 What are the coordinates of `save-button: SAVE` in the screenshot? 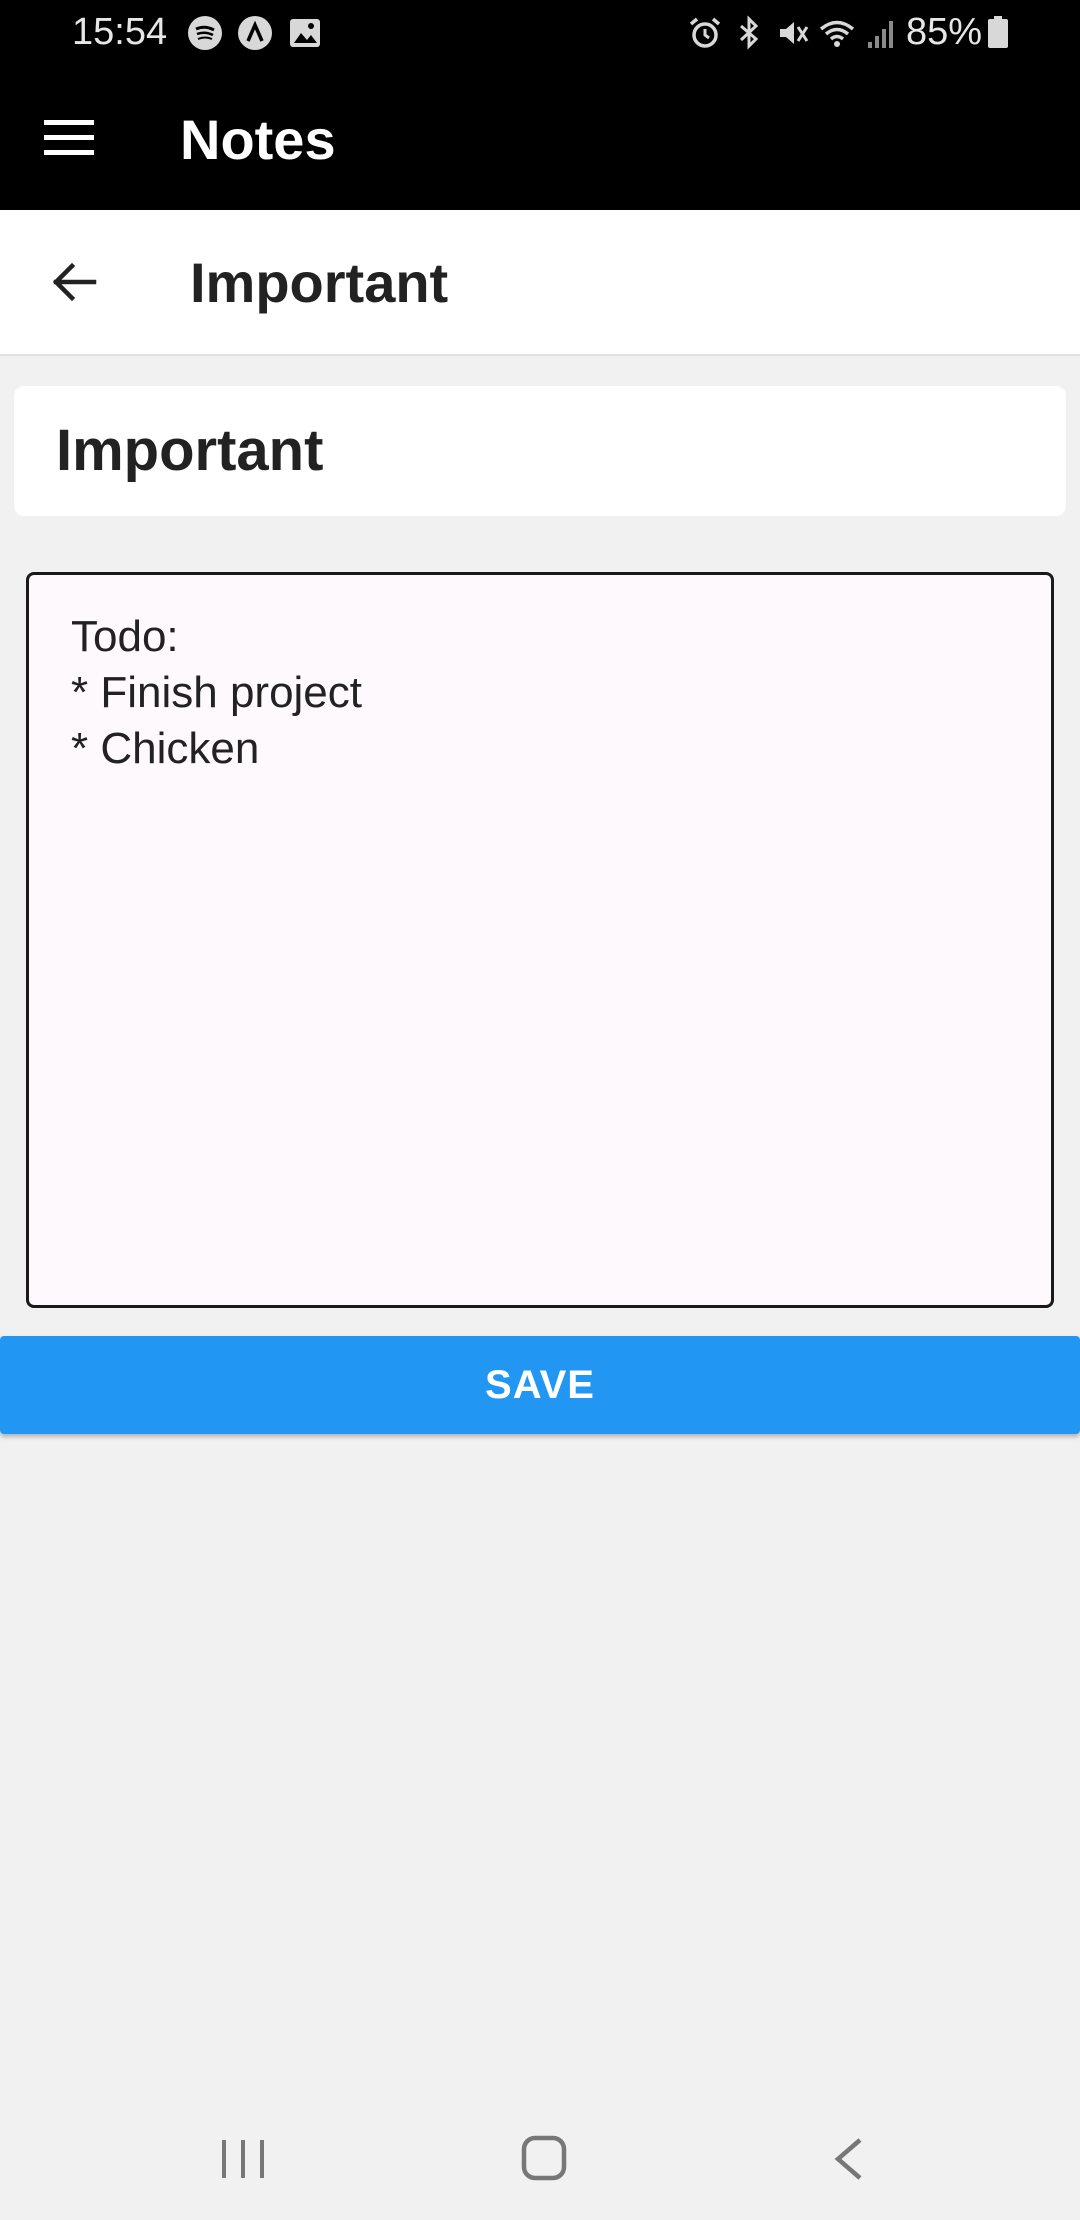 It's located at (540, 1385).